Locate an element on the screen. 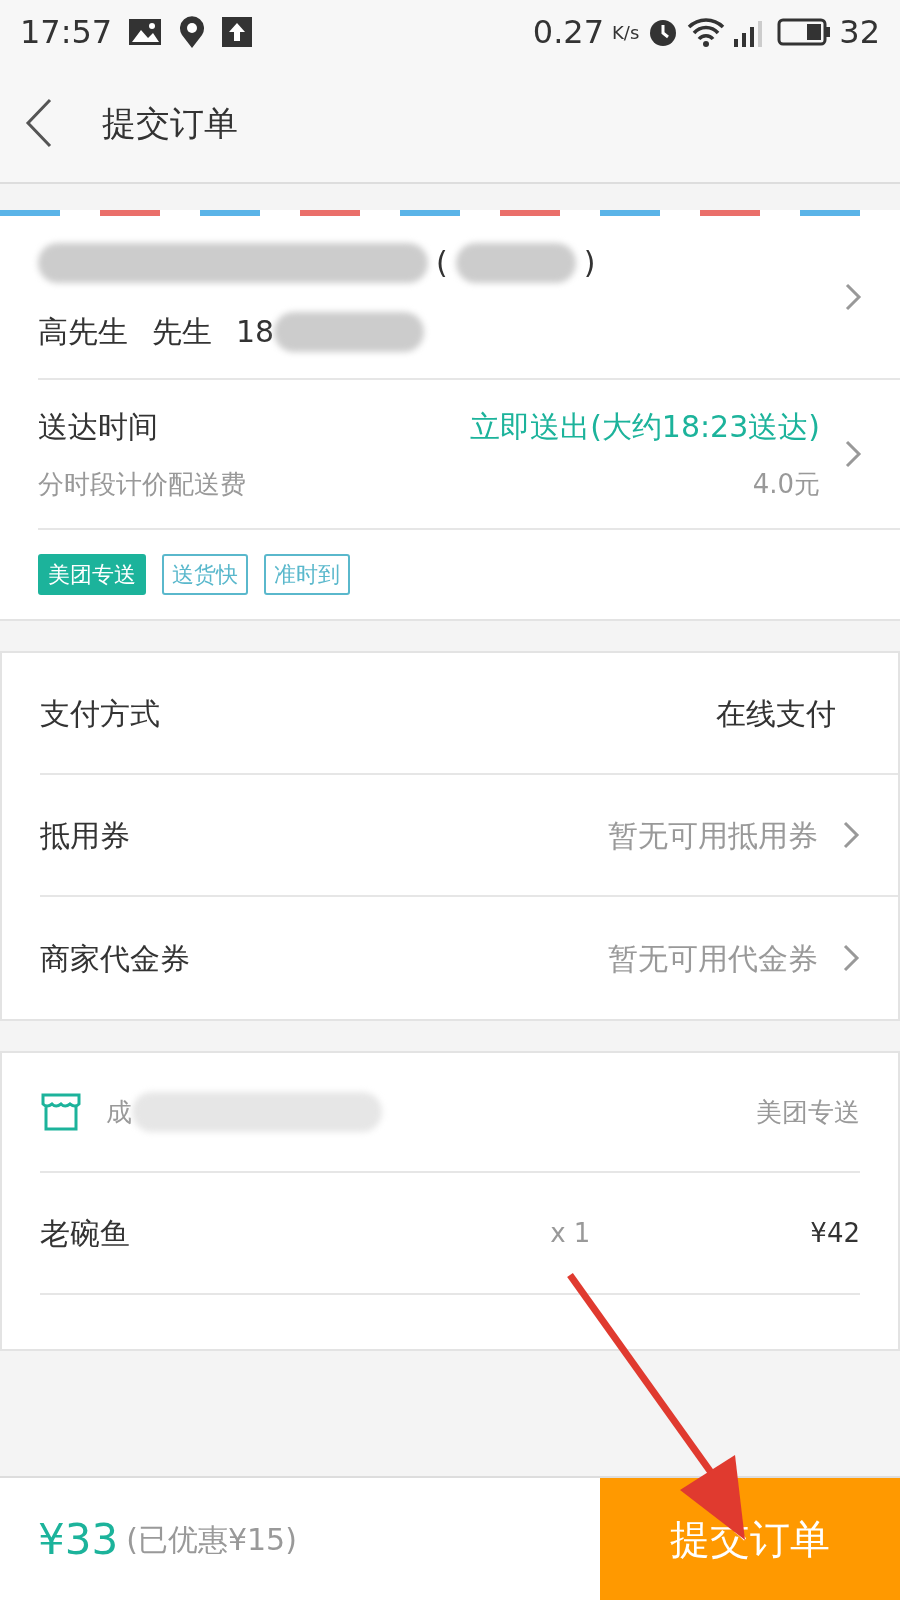  row-label: 抵用券 is located at coordinates (85, 835).